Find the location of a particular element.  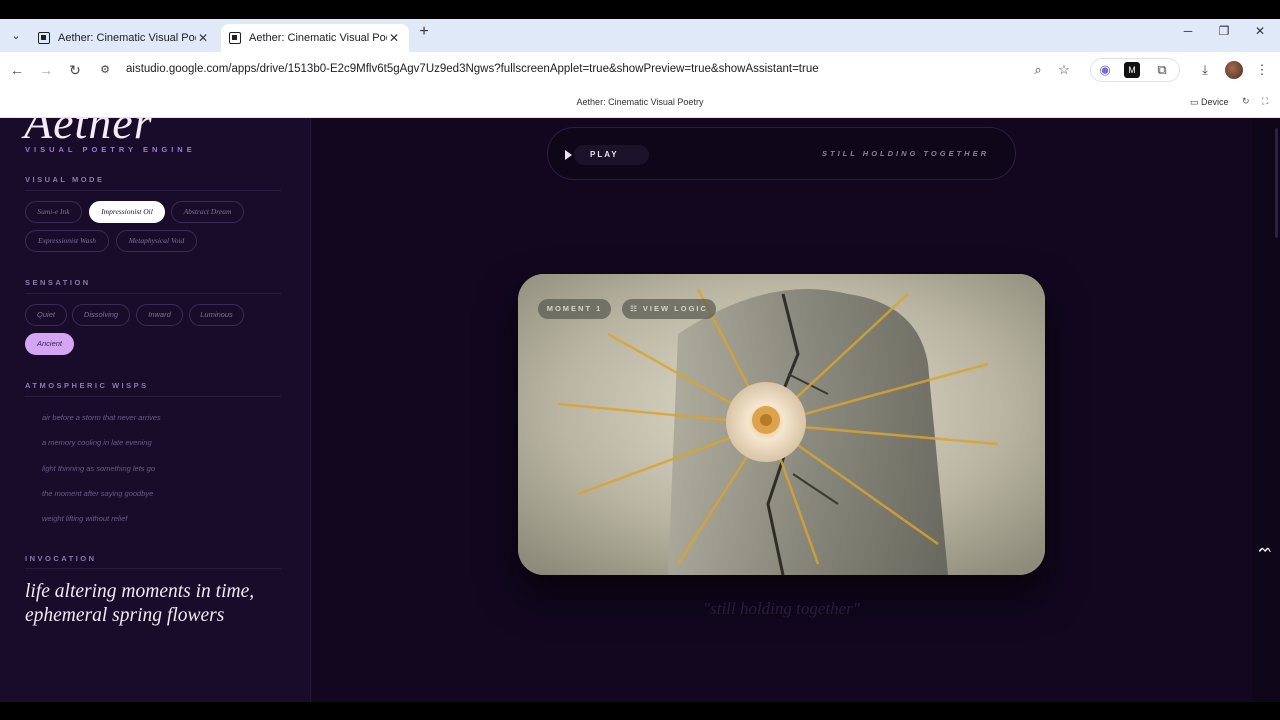

browser-menu-icon: ⋮ is located at coordinates (1262, 70).